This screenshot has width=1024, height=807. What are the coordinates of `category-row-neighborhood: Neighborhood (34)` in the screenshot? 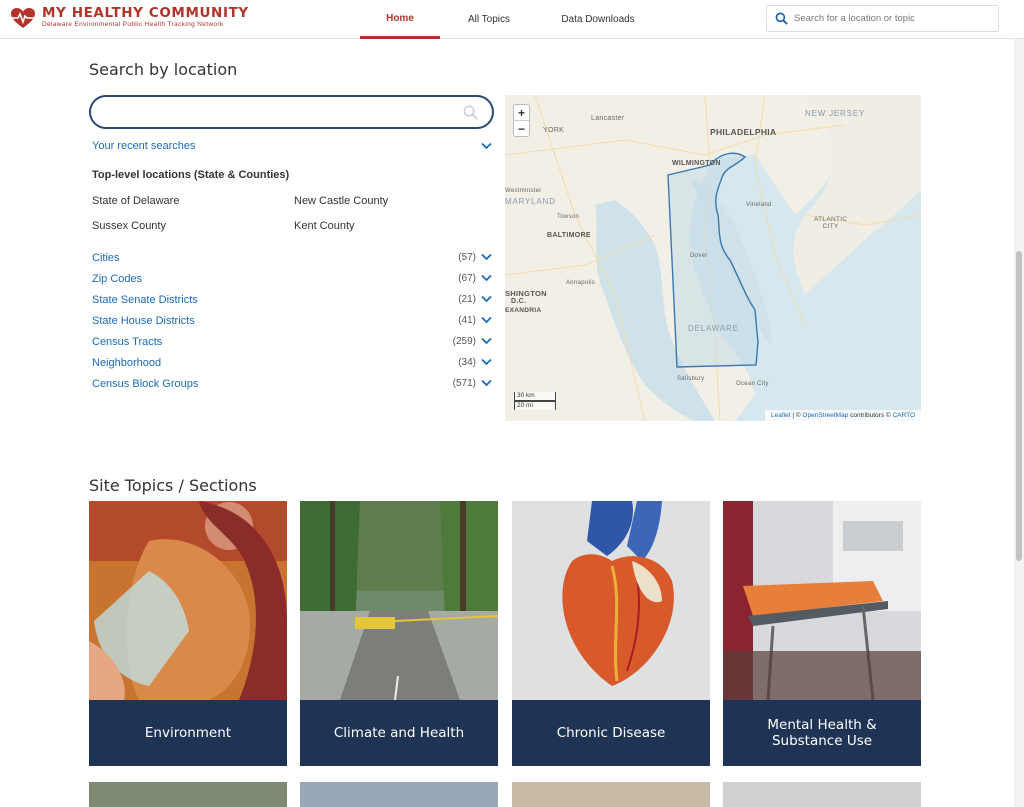 It's located at (293, 362).